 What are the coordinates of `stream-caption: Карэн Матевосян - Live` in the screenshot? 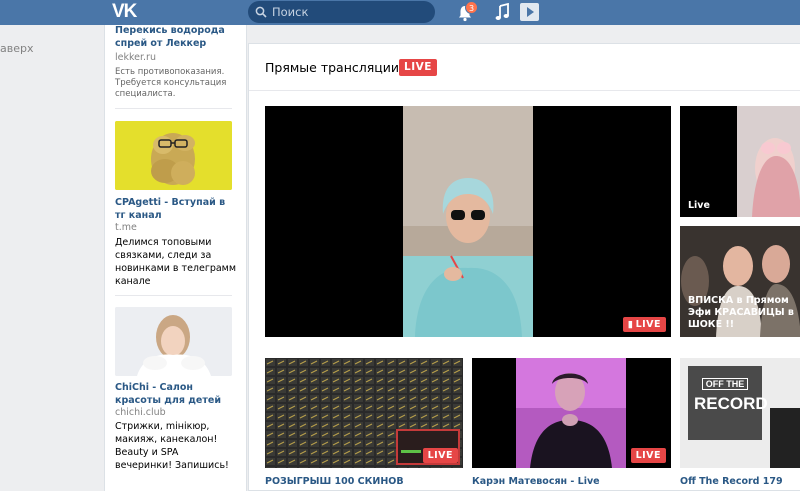 It's located at (536, 481).